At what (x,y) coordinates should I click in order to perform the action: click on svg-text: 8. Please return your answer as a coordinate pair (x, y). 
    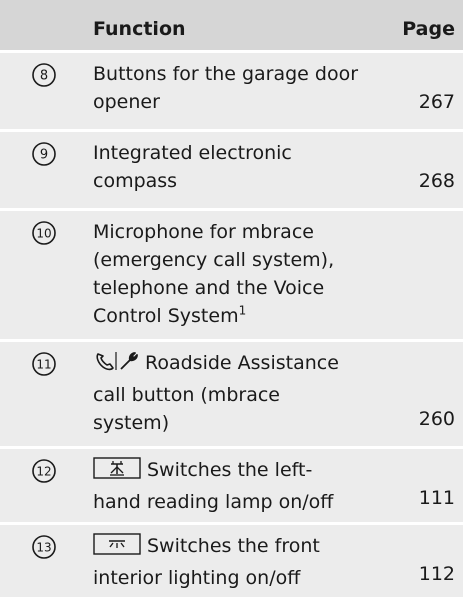
    Looking at the image, I should click on (44, 76).